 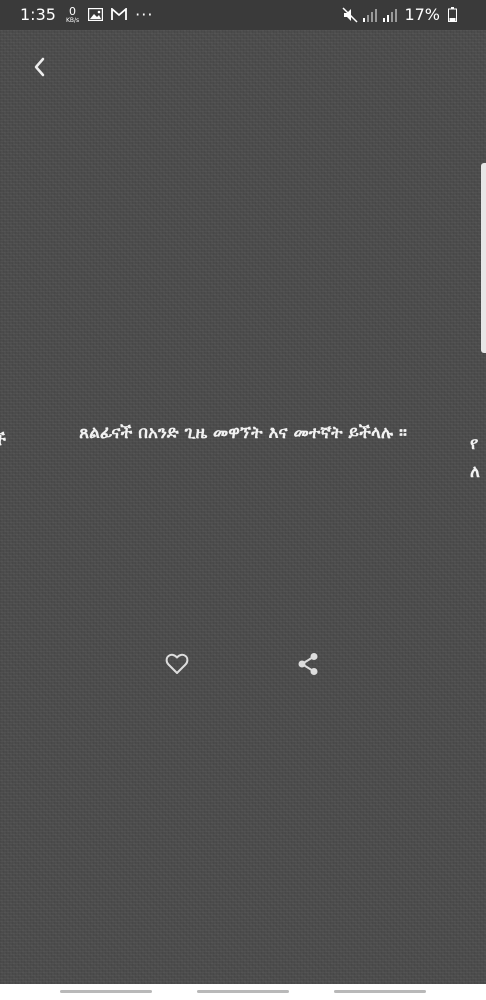 I want to click on battery-icon, so click(x=452, y=15).